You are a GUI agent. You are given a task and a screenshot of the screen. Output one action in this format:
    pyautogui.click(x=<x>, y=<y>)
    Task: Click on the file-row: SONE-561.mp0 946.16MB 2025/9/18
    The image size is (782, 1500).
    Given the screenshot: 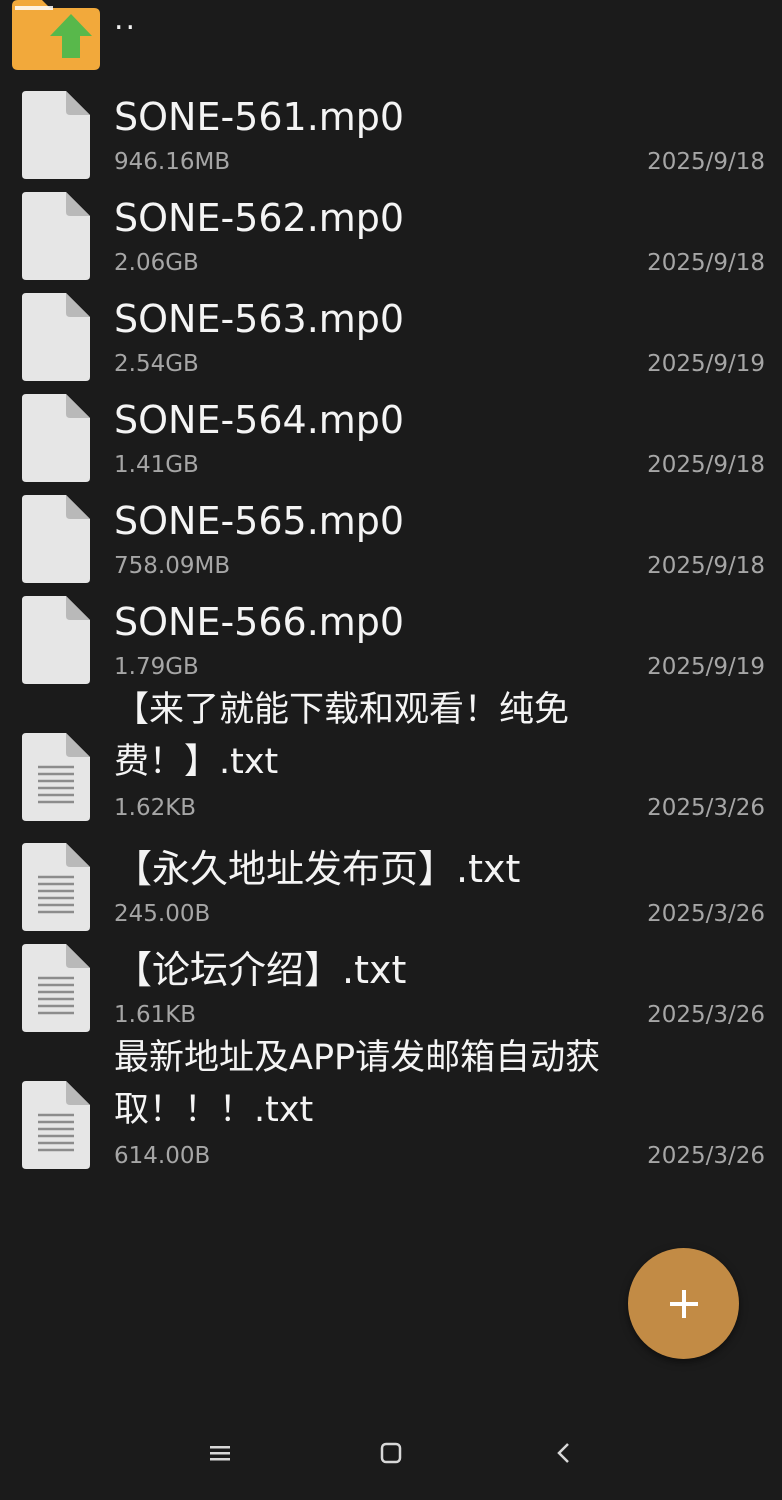 What is the action you would take?
    pyautogui.click(x=391, y=128)
    